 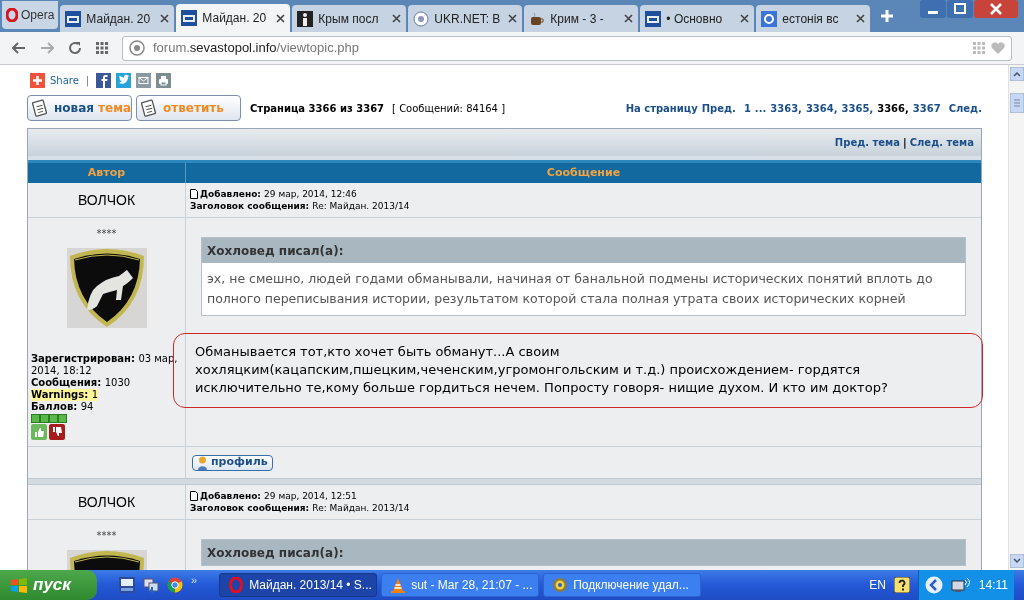 What do you see at coordinates (867, 142) in the screenshot?
I see `topic-link: Пред. тема` at bounding box center [867, 142].